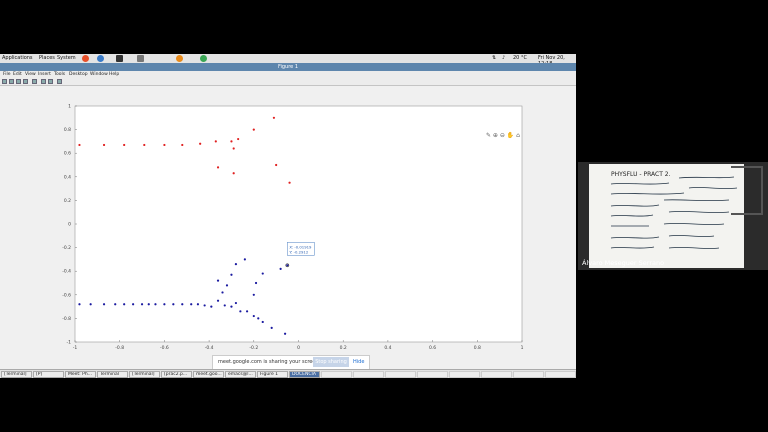  I want to click on whiteboard-video: PHYSFLU - PRACT 2., so click(666, 216).